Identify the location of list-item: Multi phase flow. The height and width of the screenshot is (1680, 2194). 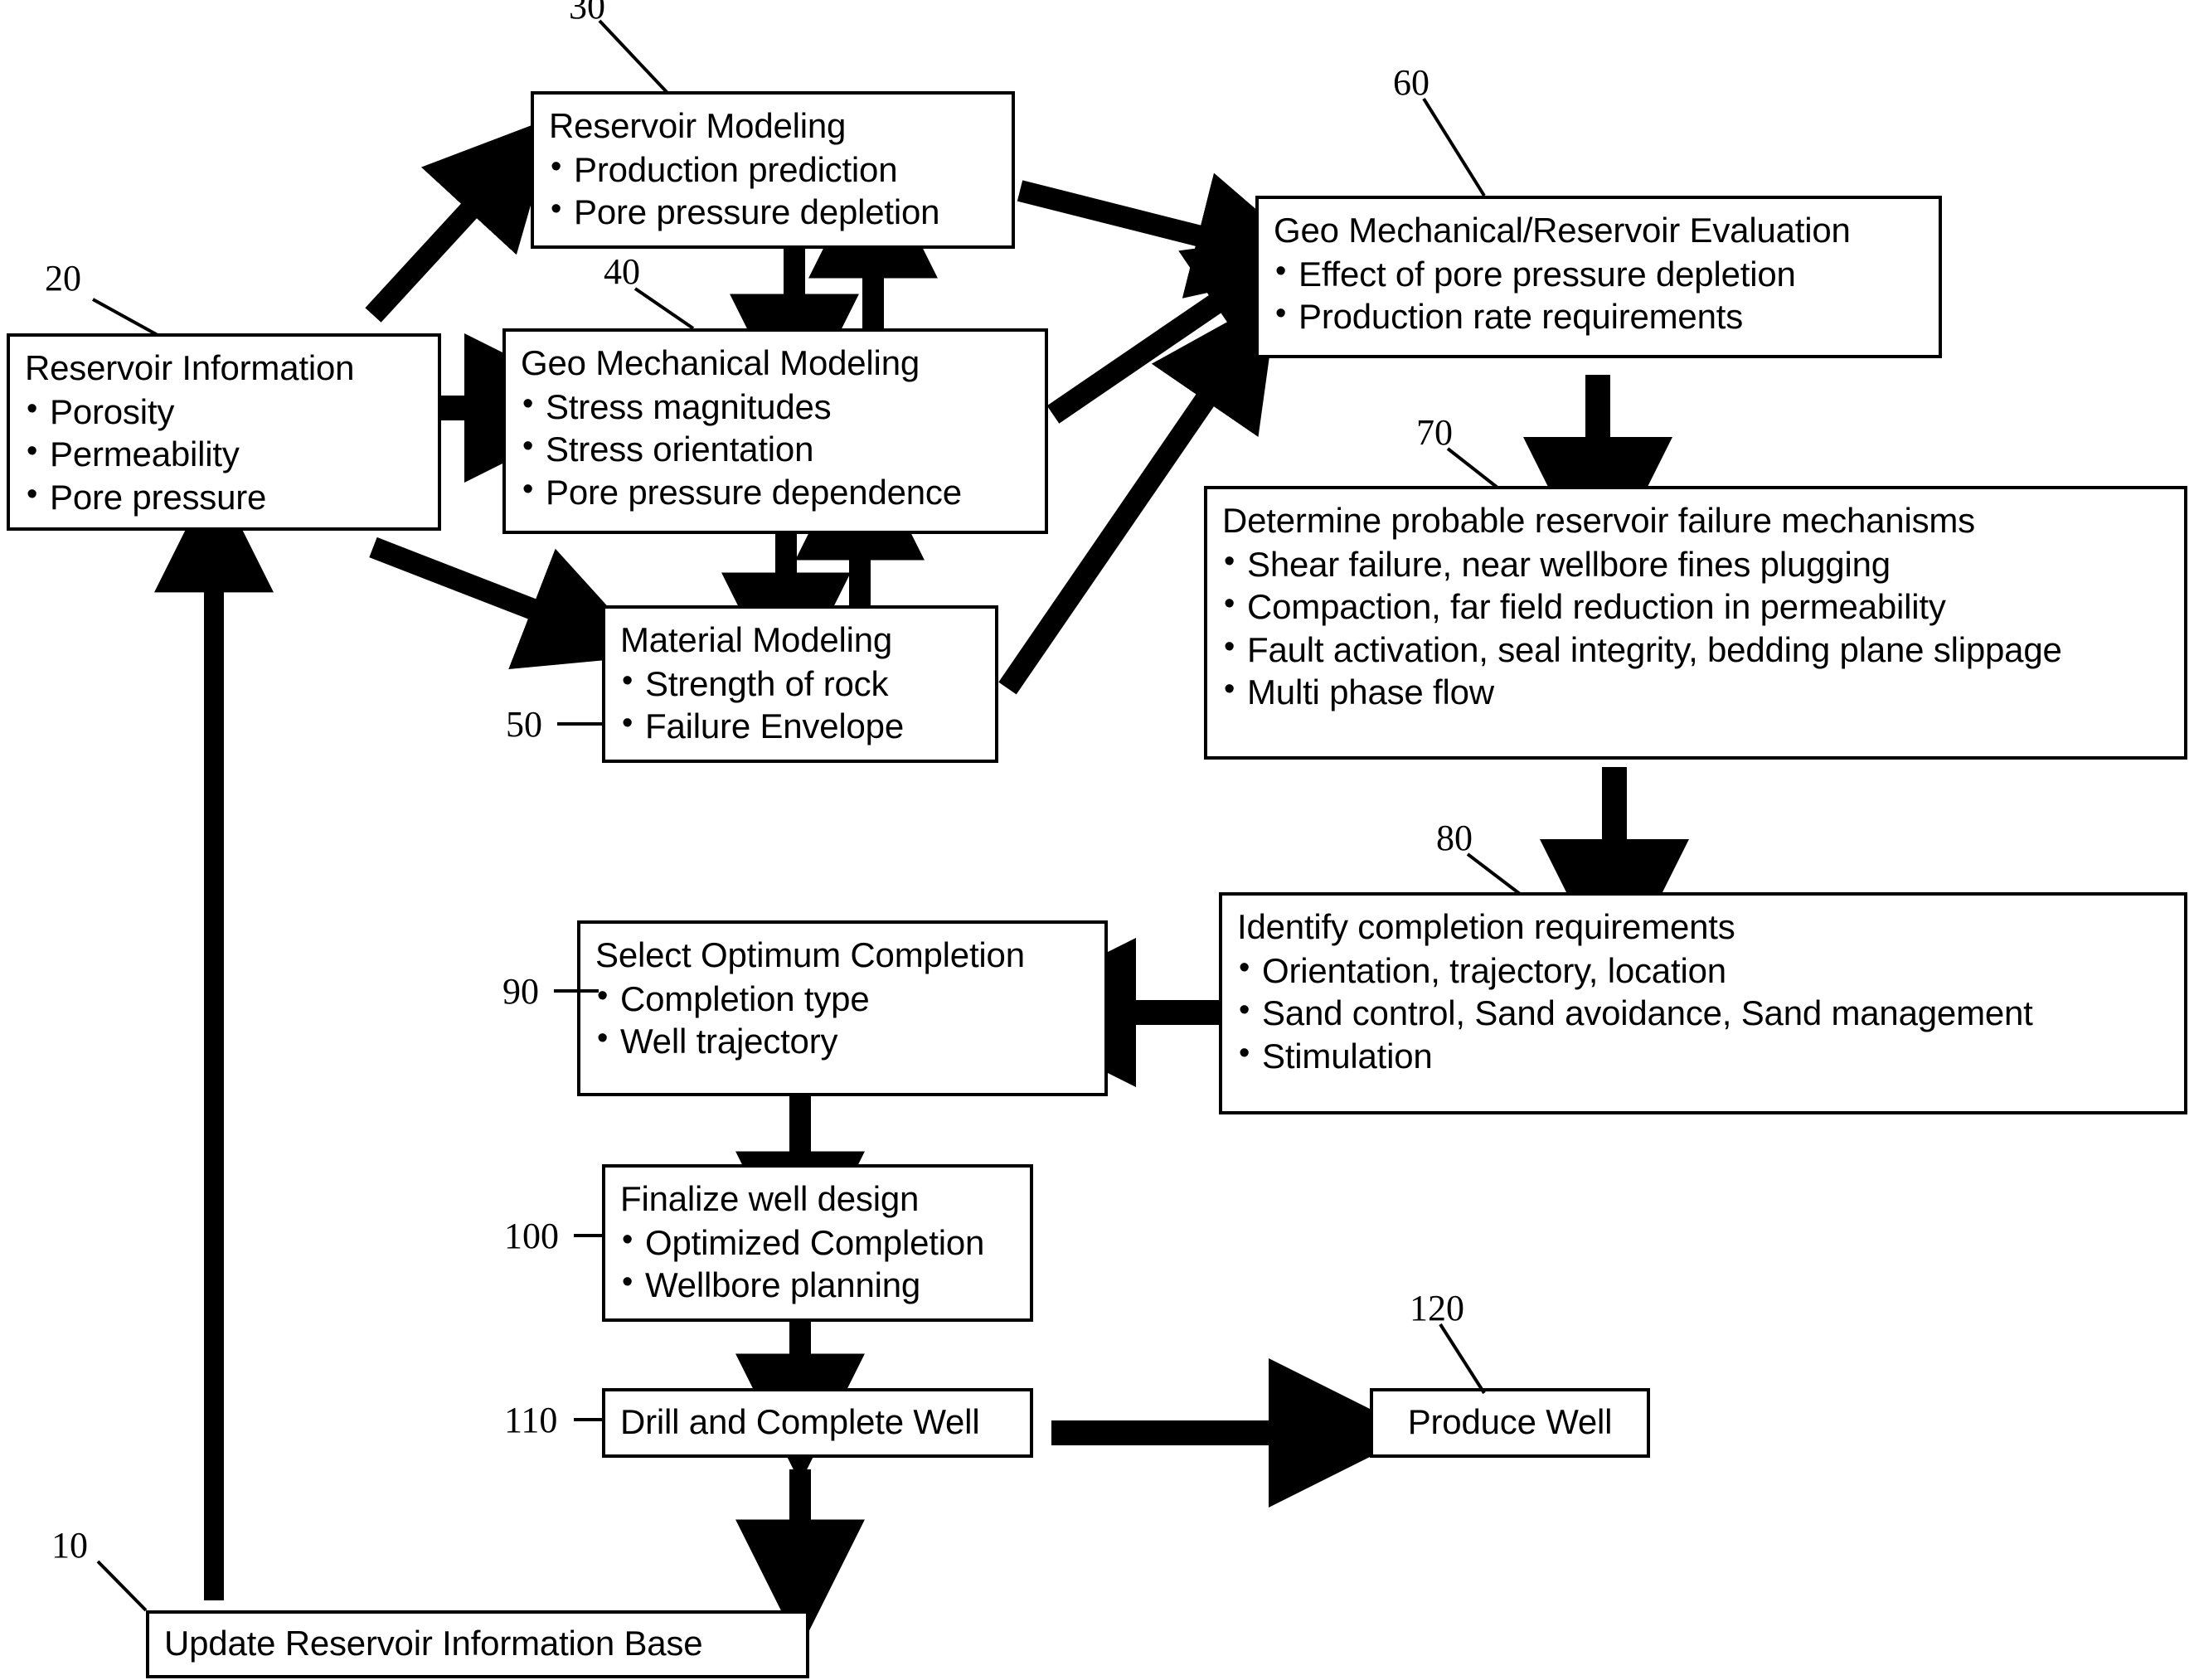
(1695, 691).